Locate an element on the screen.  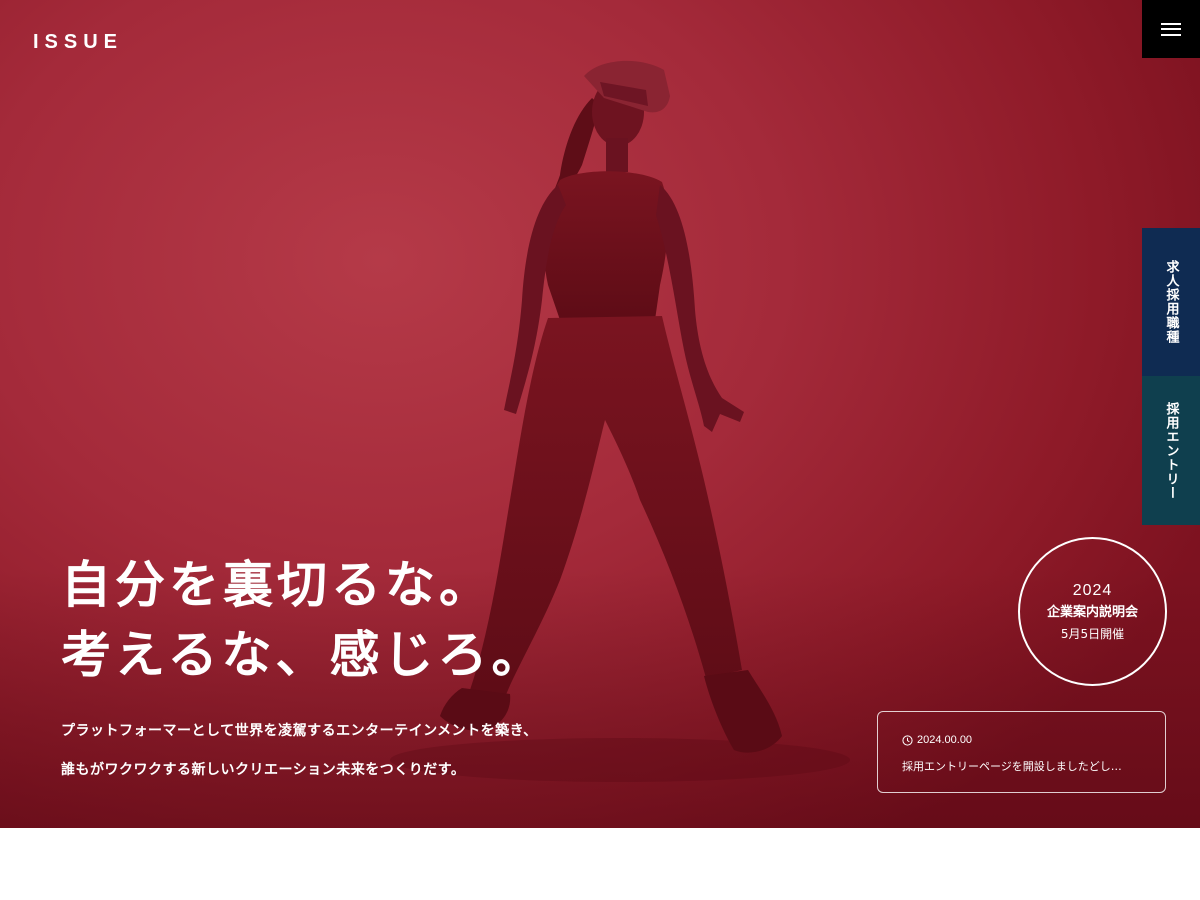
hamburger-menu-icon is located at coordinates (1171, 29).